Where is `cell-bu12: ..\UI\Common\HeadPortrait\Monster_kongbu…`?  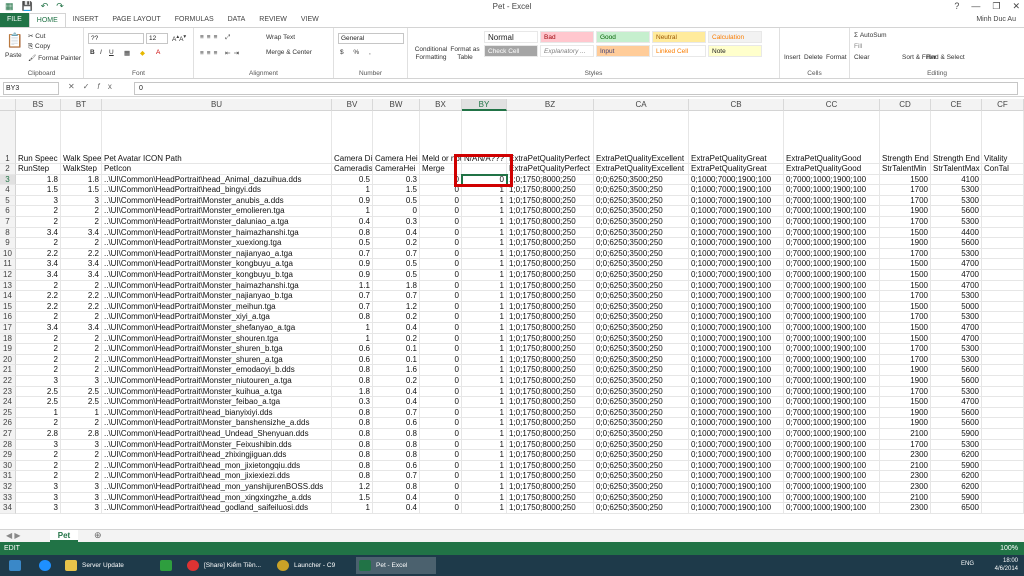 cell-bu12: ..\UI\Common\HeadPortrait\Monster_kongbu… is located at coordinates (217, 275).